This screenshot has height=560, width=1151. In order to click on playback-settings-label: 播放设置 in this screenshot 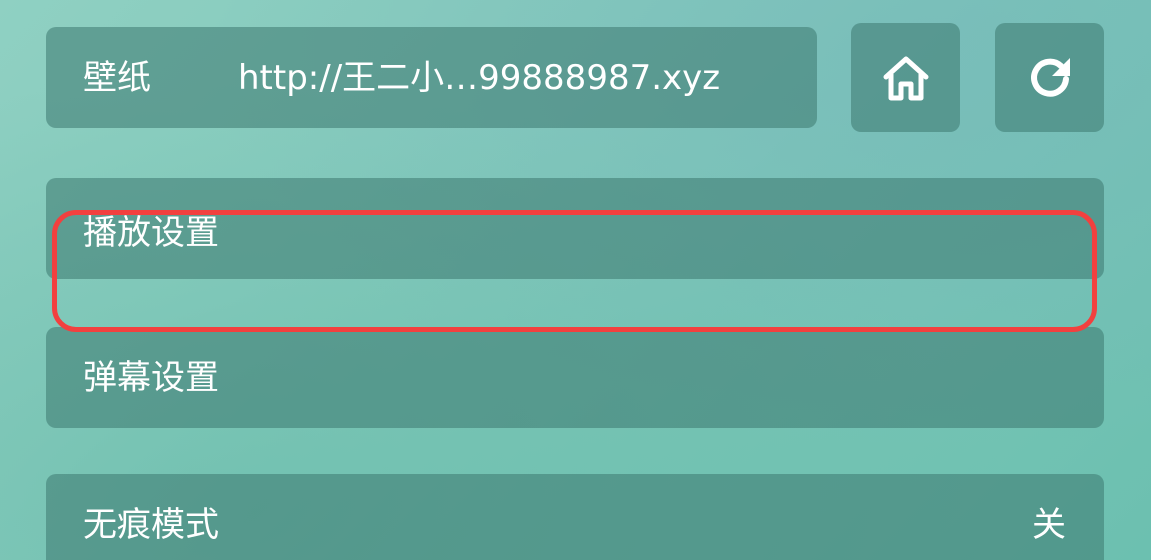, I will do `click(151, 233)`.